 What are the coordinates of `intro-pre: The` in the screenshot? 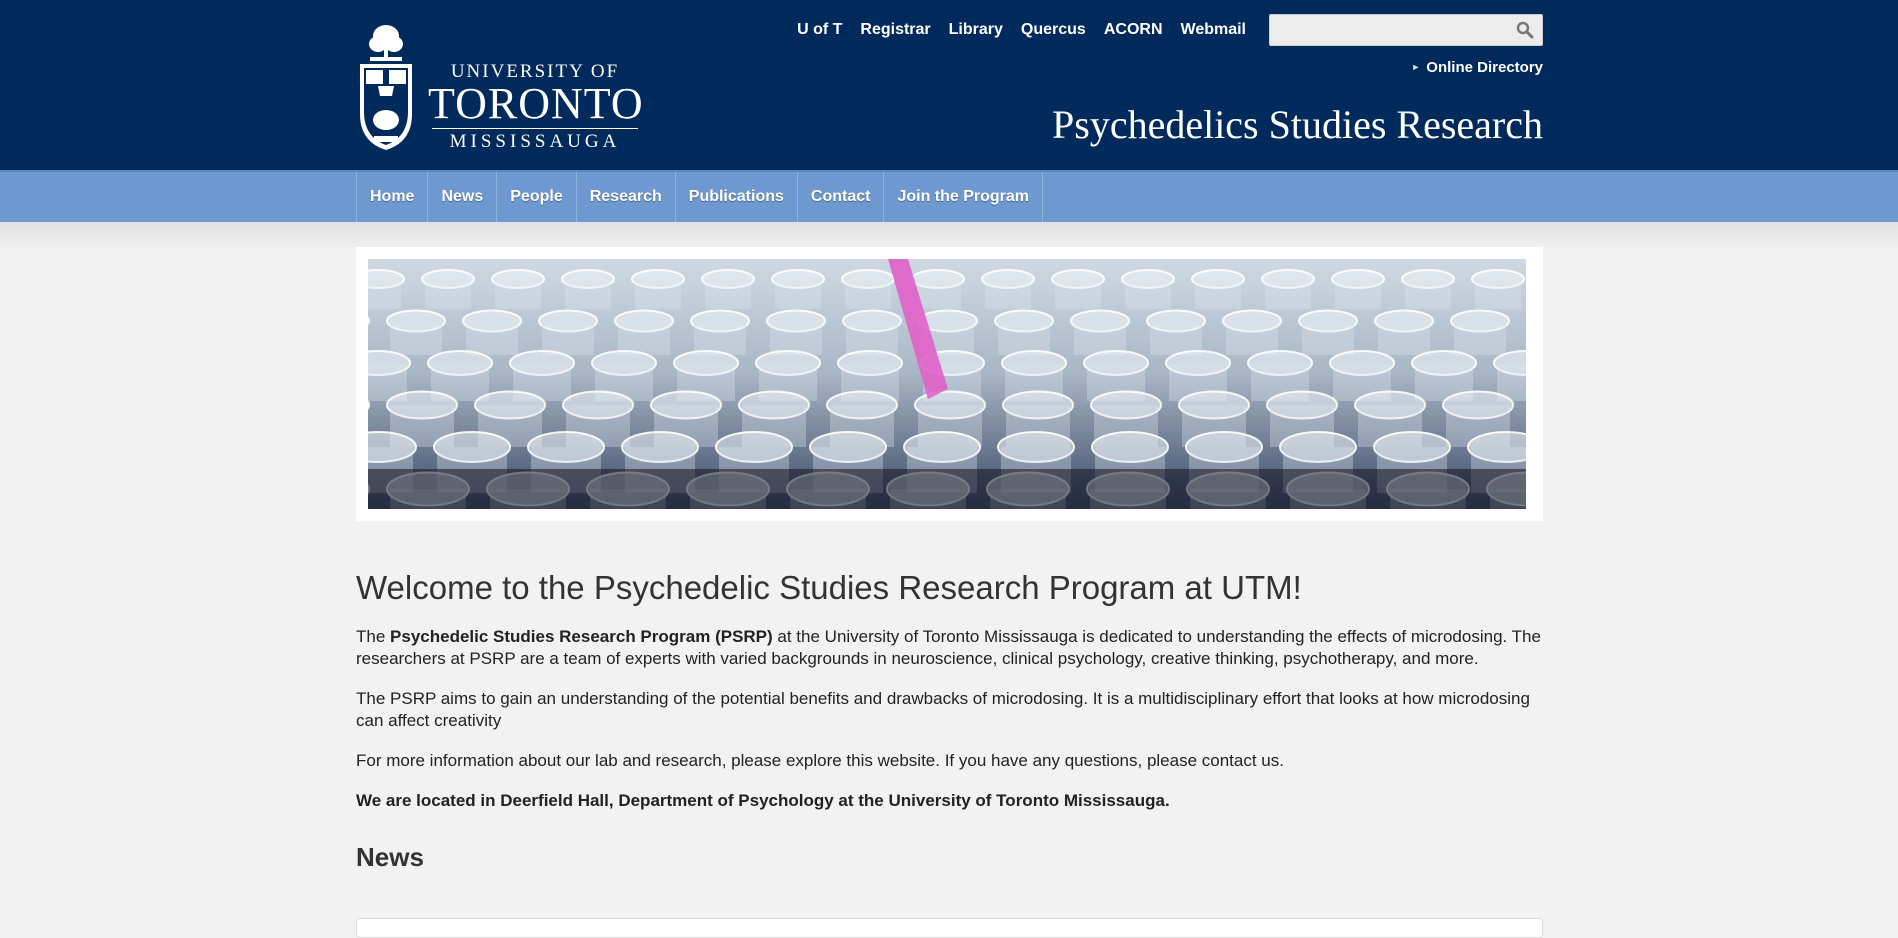 It's located at (373, 636).